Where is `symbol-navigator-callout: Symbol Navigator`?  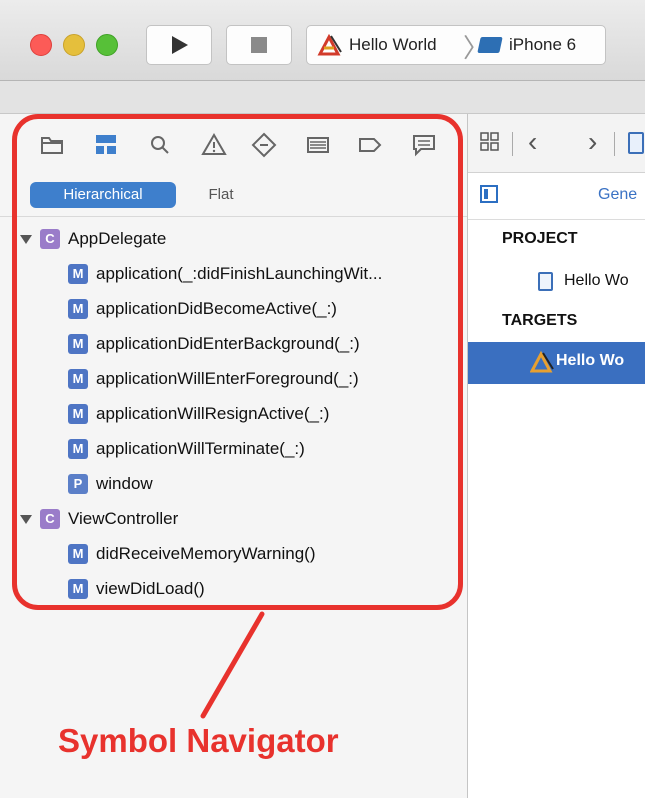
symbol-navigator-callout: Symbol Navigator is located at coordinates (198, 740).